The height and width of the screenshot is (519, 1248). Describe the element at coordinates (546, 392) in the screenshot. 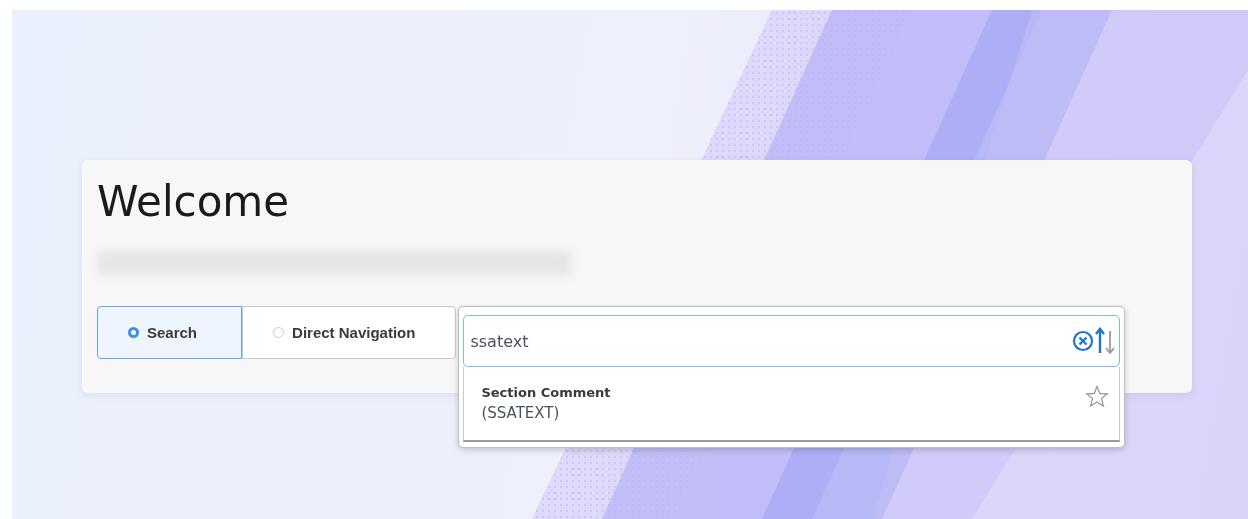

I see `result-title: Section Comment` at that location.